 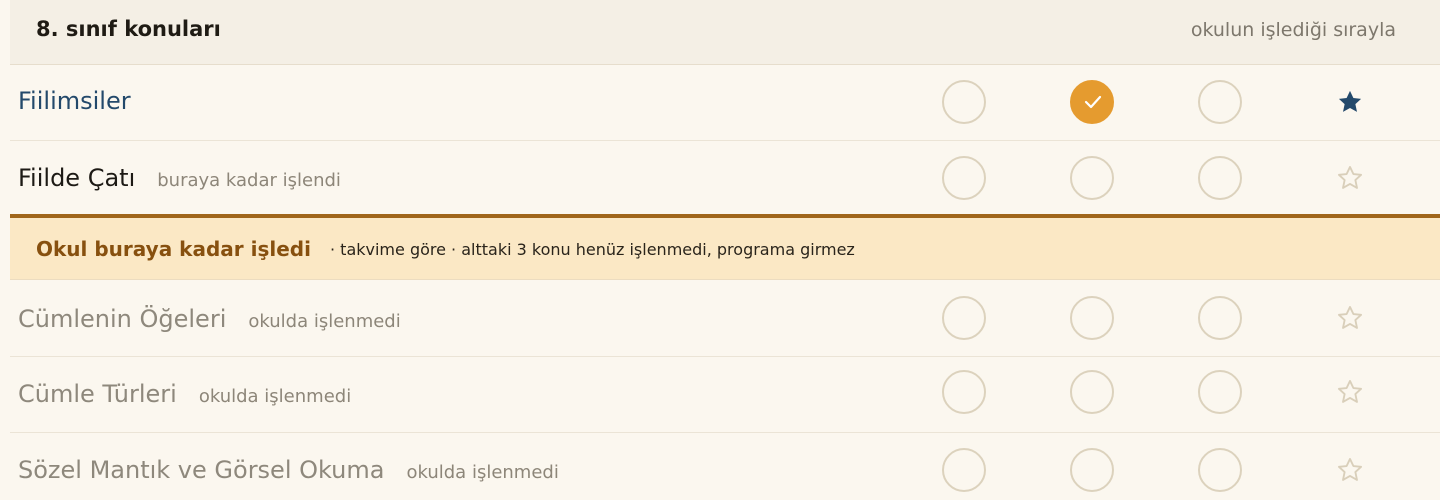 I want to click on topic-name: Fiilde Çatı, so click(x=77, y=178).